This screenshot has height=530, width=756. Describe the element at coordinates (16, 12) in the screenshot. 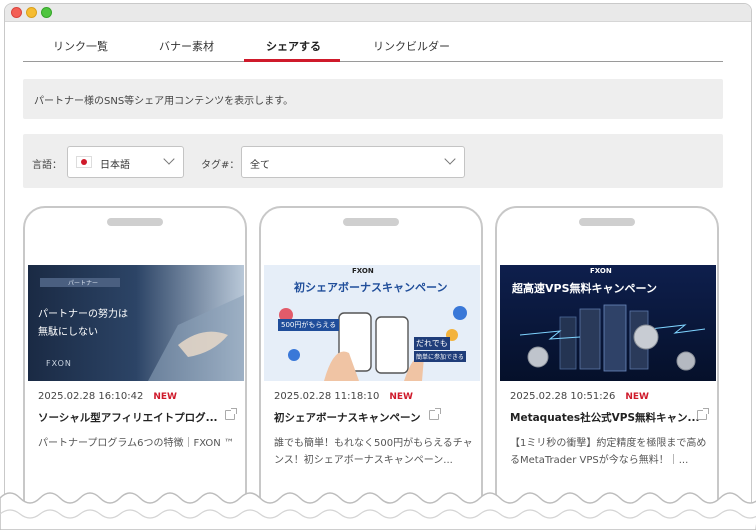

I see `close-window-icon` at that location.